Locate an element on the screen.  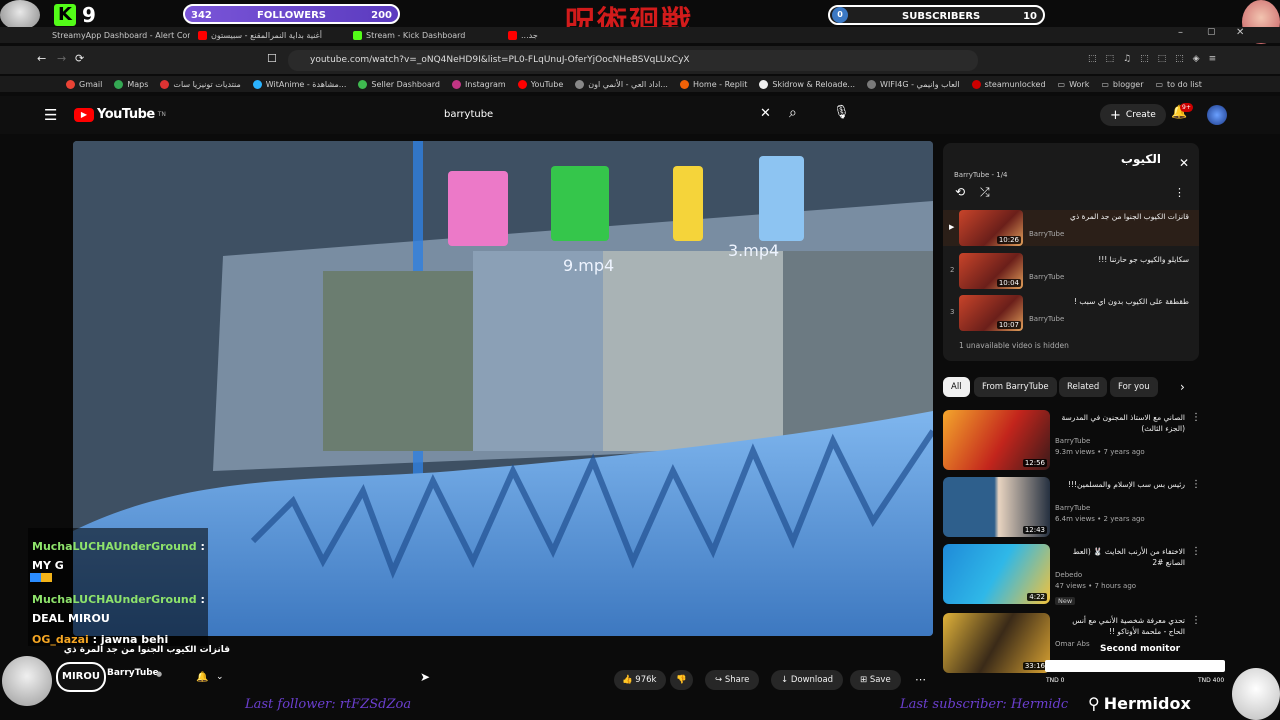
bookmark-icon: ☐ is located at coordinates (272, 58).